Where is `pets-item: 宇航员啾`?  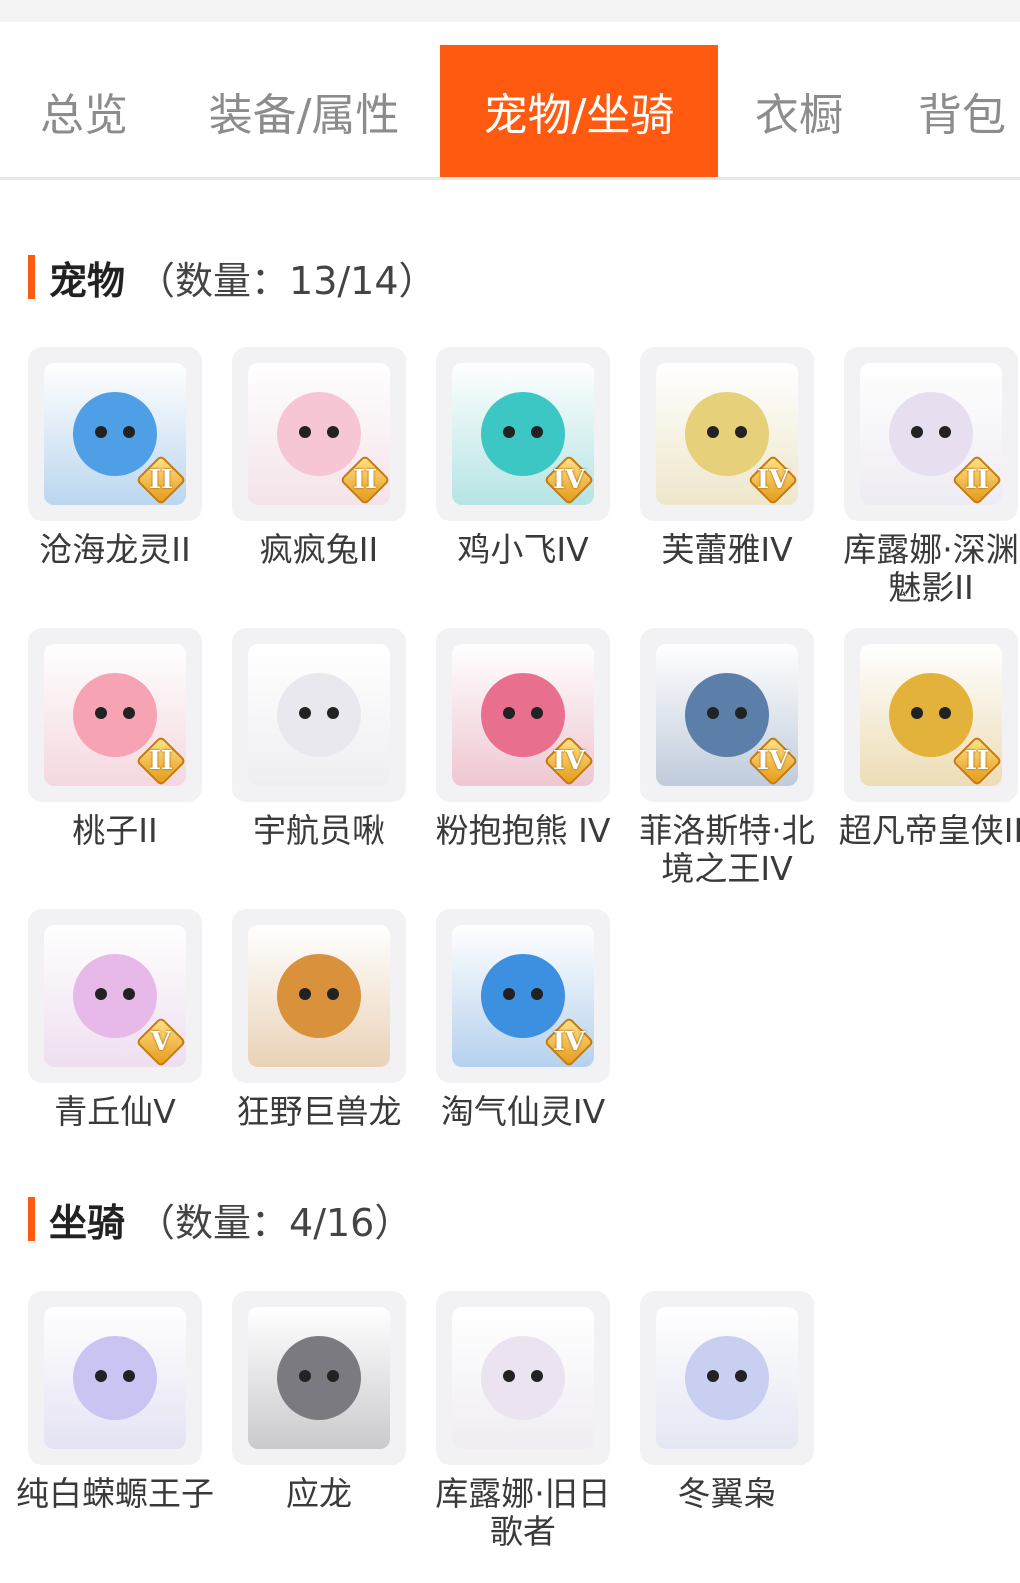 pets-item: 宇航员啾 is located at coordinates (319, 739).